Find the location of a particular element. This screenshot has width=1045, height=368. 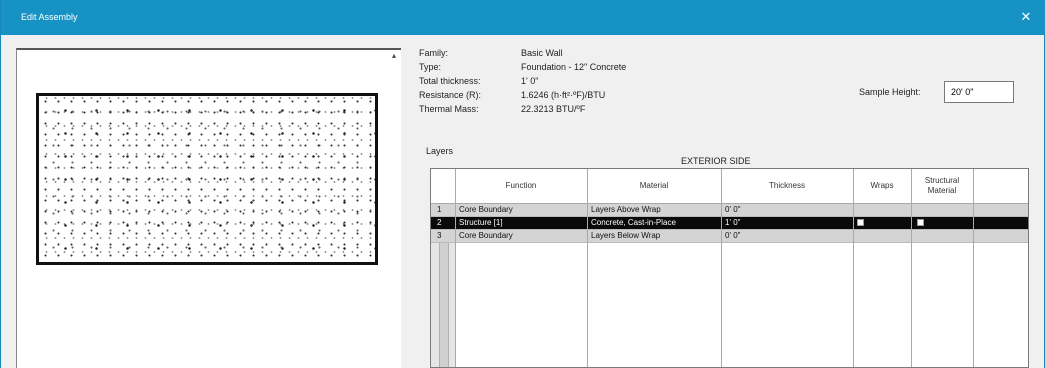

row-number: 3 is located at coordinates (439, 235).